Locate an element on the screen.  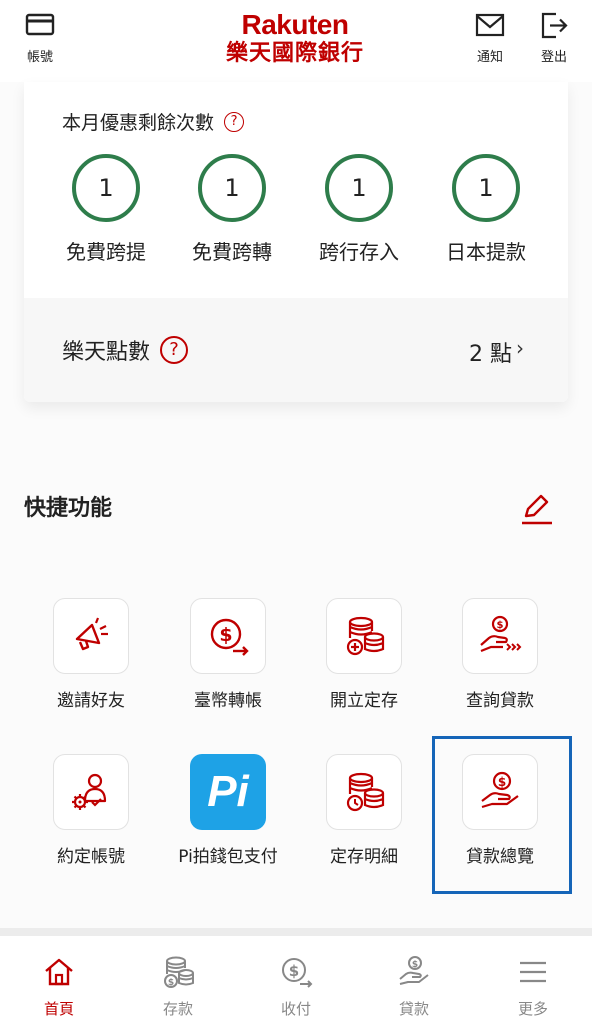
nav-label: 貸款 is located at coordinates (413, 1009).